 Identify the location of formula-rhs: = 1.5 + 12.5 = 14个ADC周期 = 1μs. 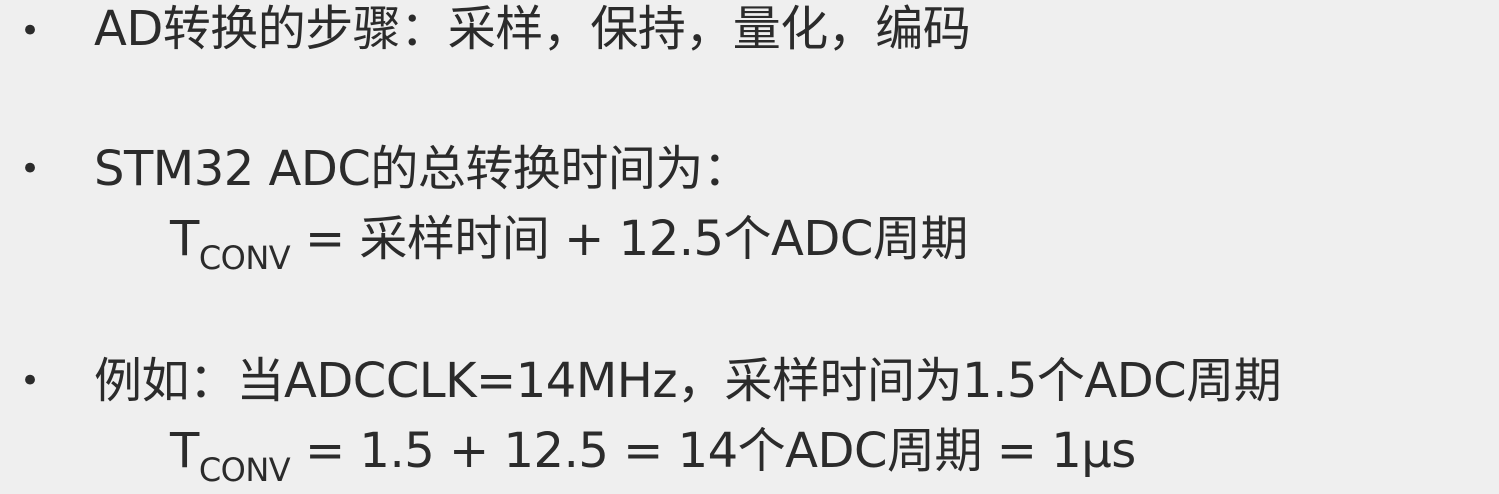
(713, 451).